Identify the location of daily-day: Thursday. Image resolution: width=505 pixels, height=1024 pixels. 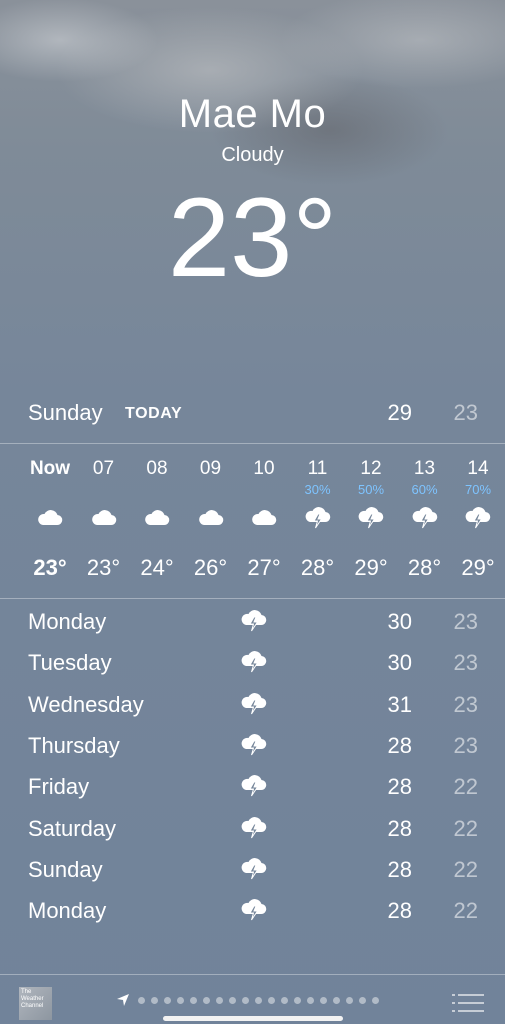
(74, 745).